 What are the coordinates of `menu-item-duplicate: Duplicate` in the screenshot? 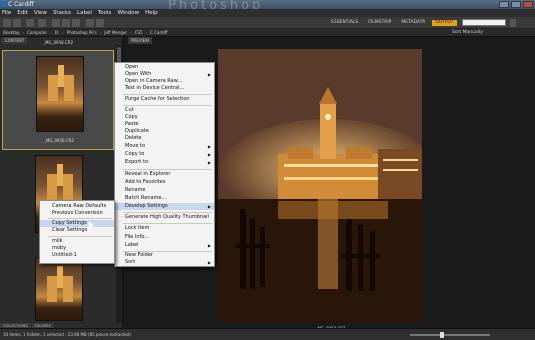 It's located at (164, 131).